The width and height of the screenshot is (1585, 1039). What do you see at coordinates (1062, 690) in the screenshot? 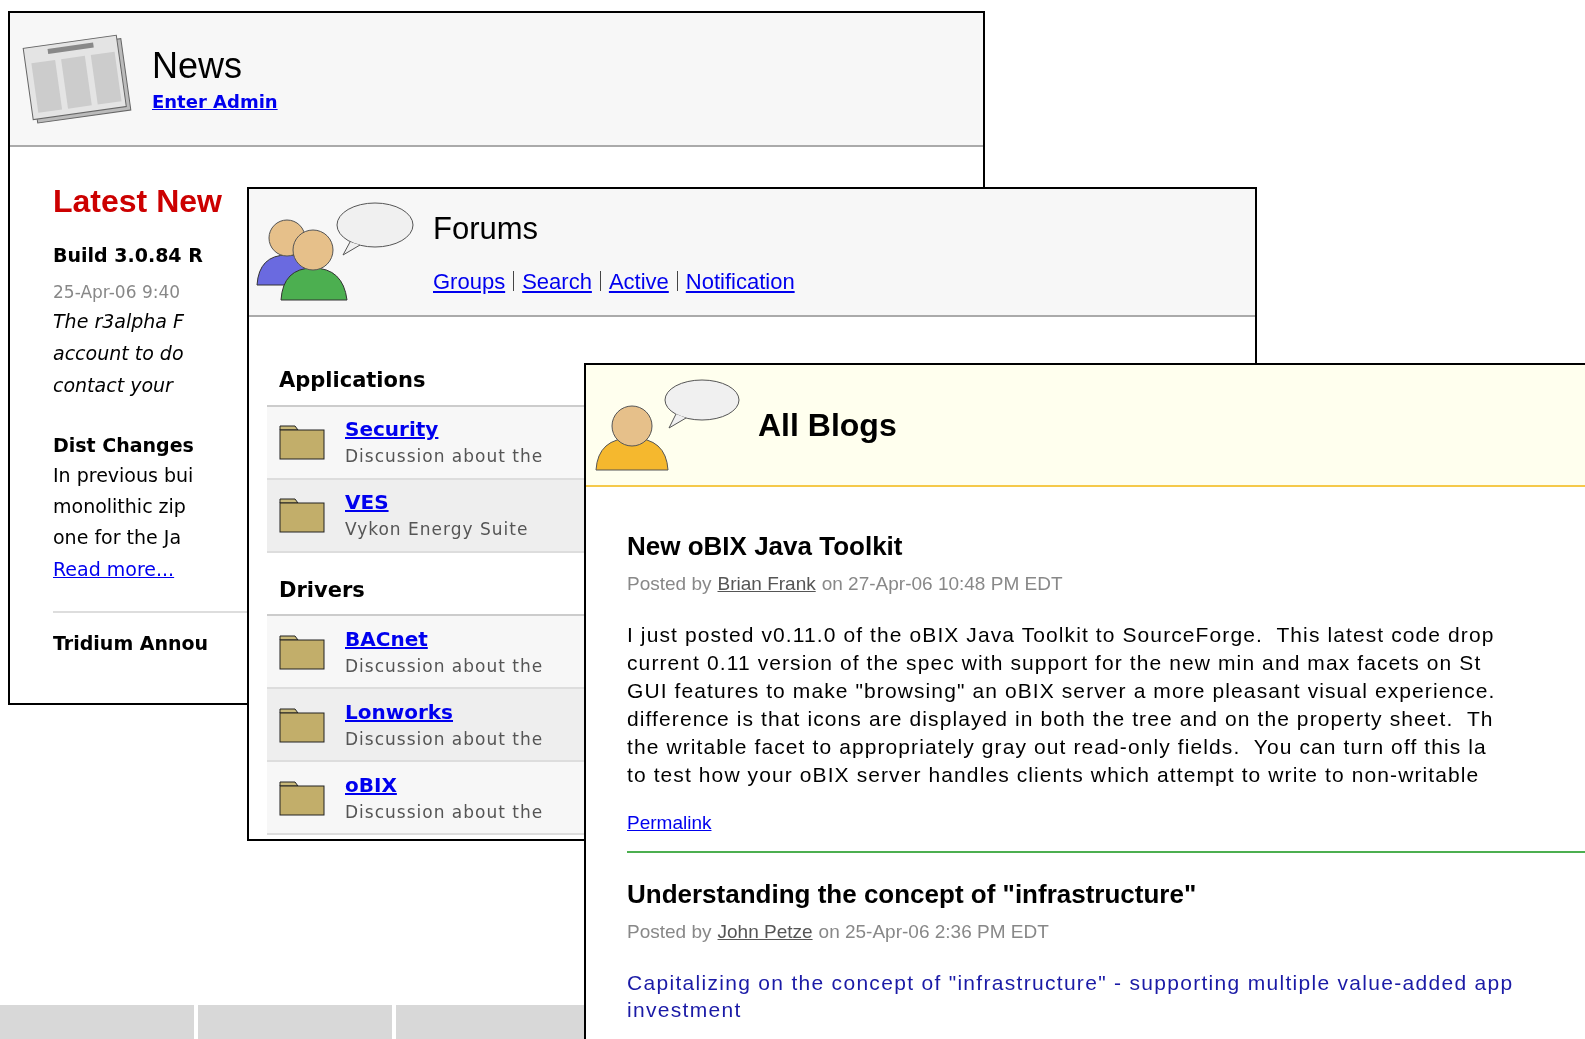
I see `post-text-line: GUI features to make "browsing" an oBIX server a more pleasant visual experience.` at bounding box center [1062, 690].